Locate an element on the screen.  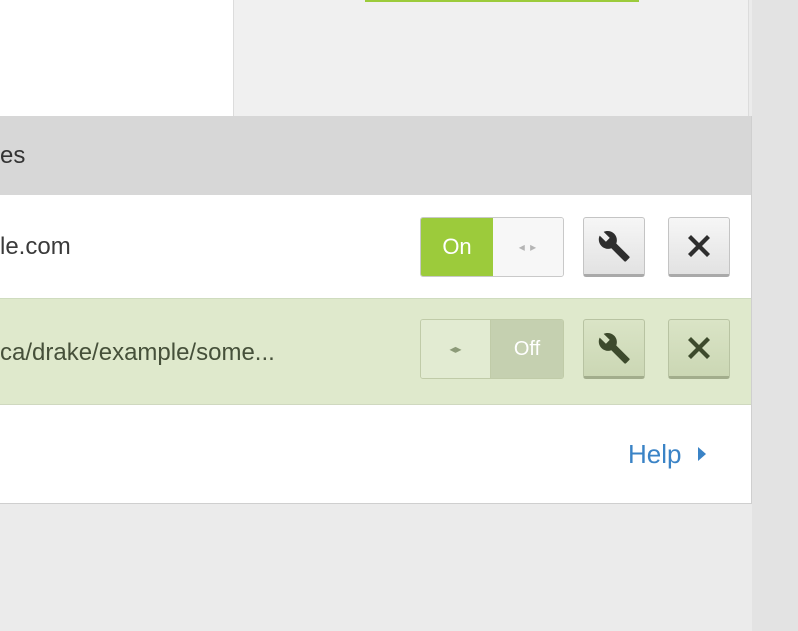
toggle-handle-icon: ◂ ▸ is located at coordinates (528, 247).